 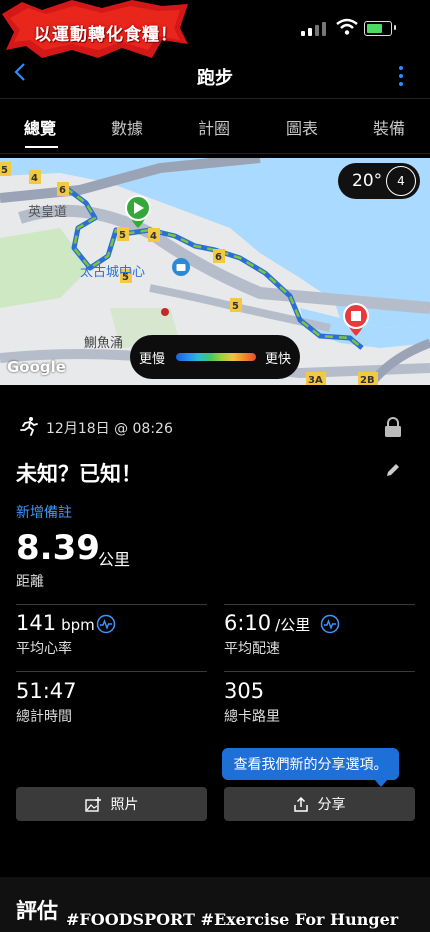 I want to click on exit-shield-2b: 2B, so click(x=367, y=380).